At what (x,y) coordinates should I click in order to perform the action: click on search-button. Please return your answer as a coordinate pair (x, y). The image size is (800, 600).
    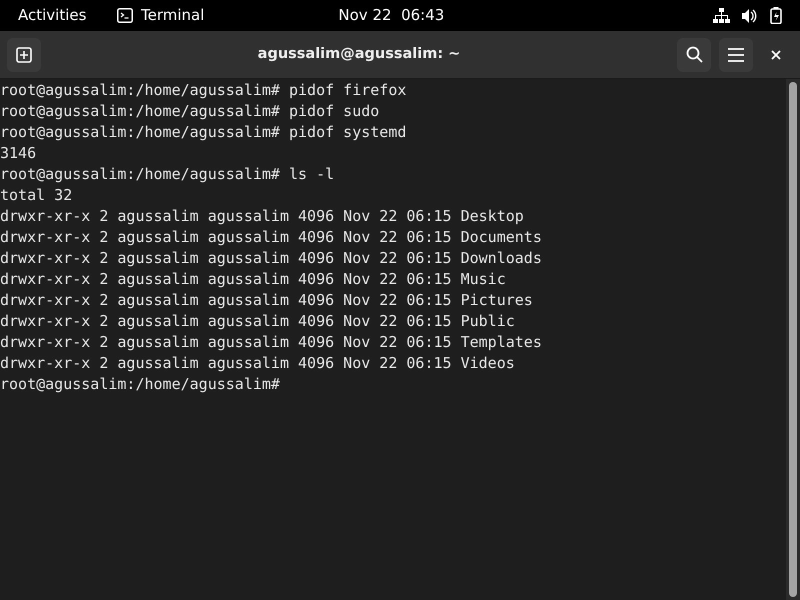
    Looking at the image, I should click on (694, 55).